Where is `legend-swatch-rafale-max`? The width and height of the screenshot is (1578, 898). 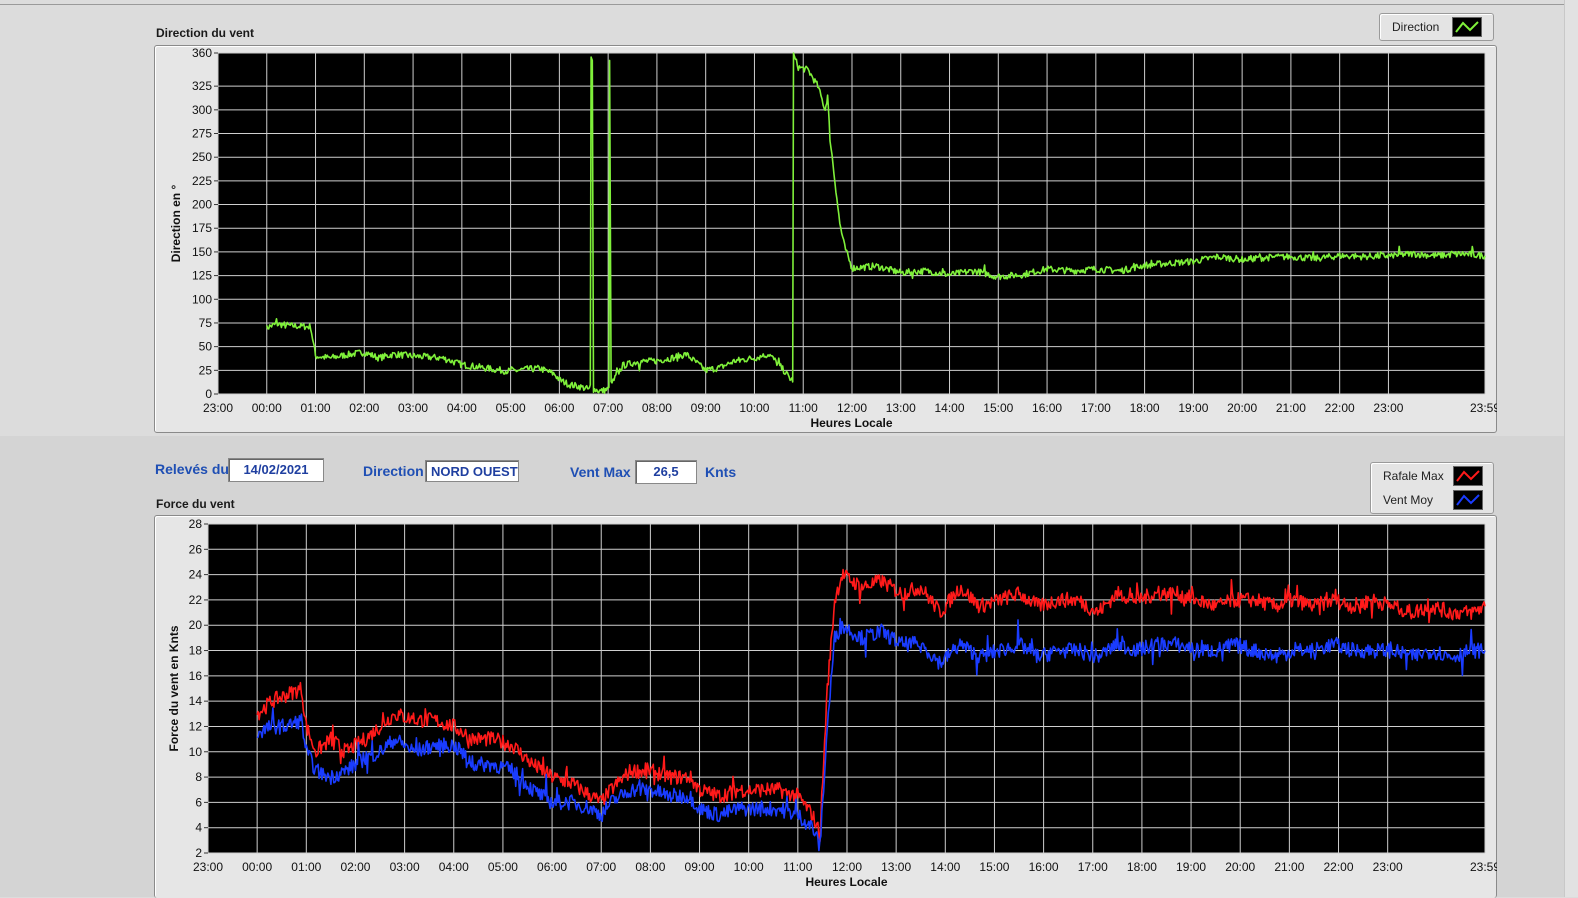 legend-swatch-rafale-max is located at coordinates (1468, 476).